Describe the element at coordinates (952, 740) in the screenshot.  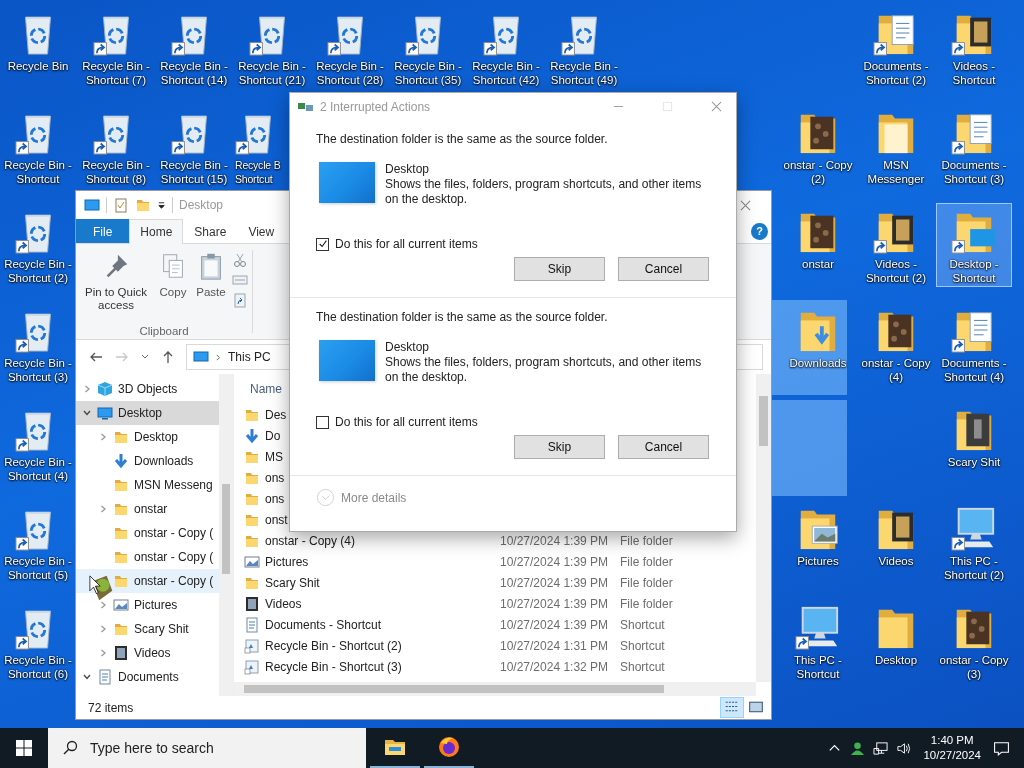
I see `clock-time: 1:40 PM` at that location.